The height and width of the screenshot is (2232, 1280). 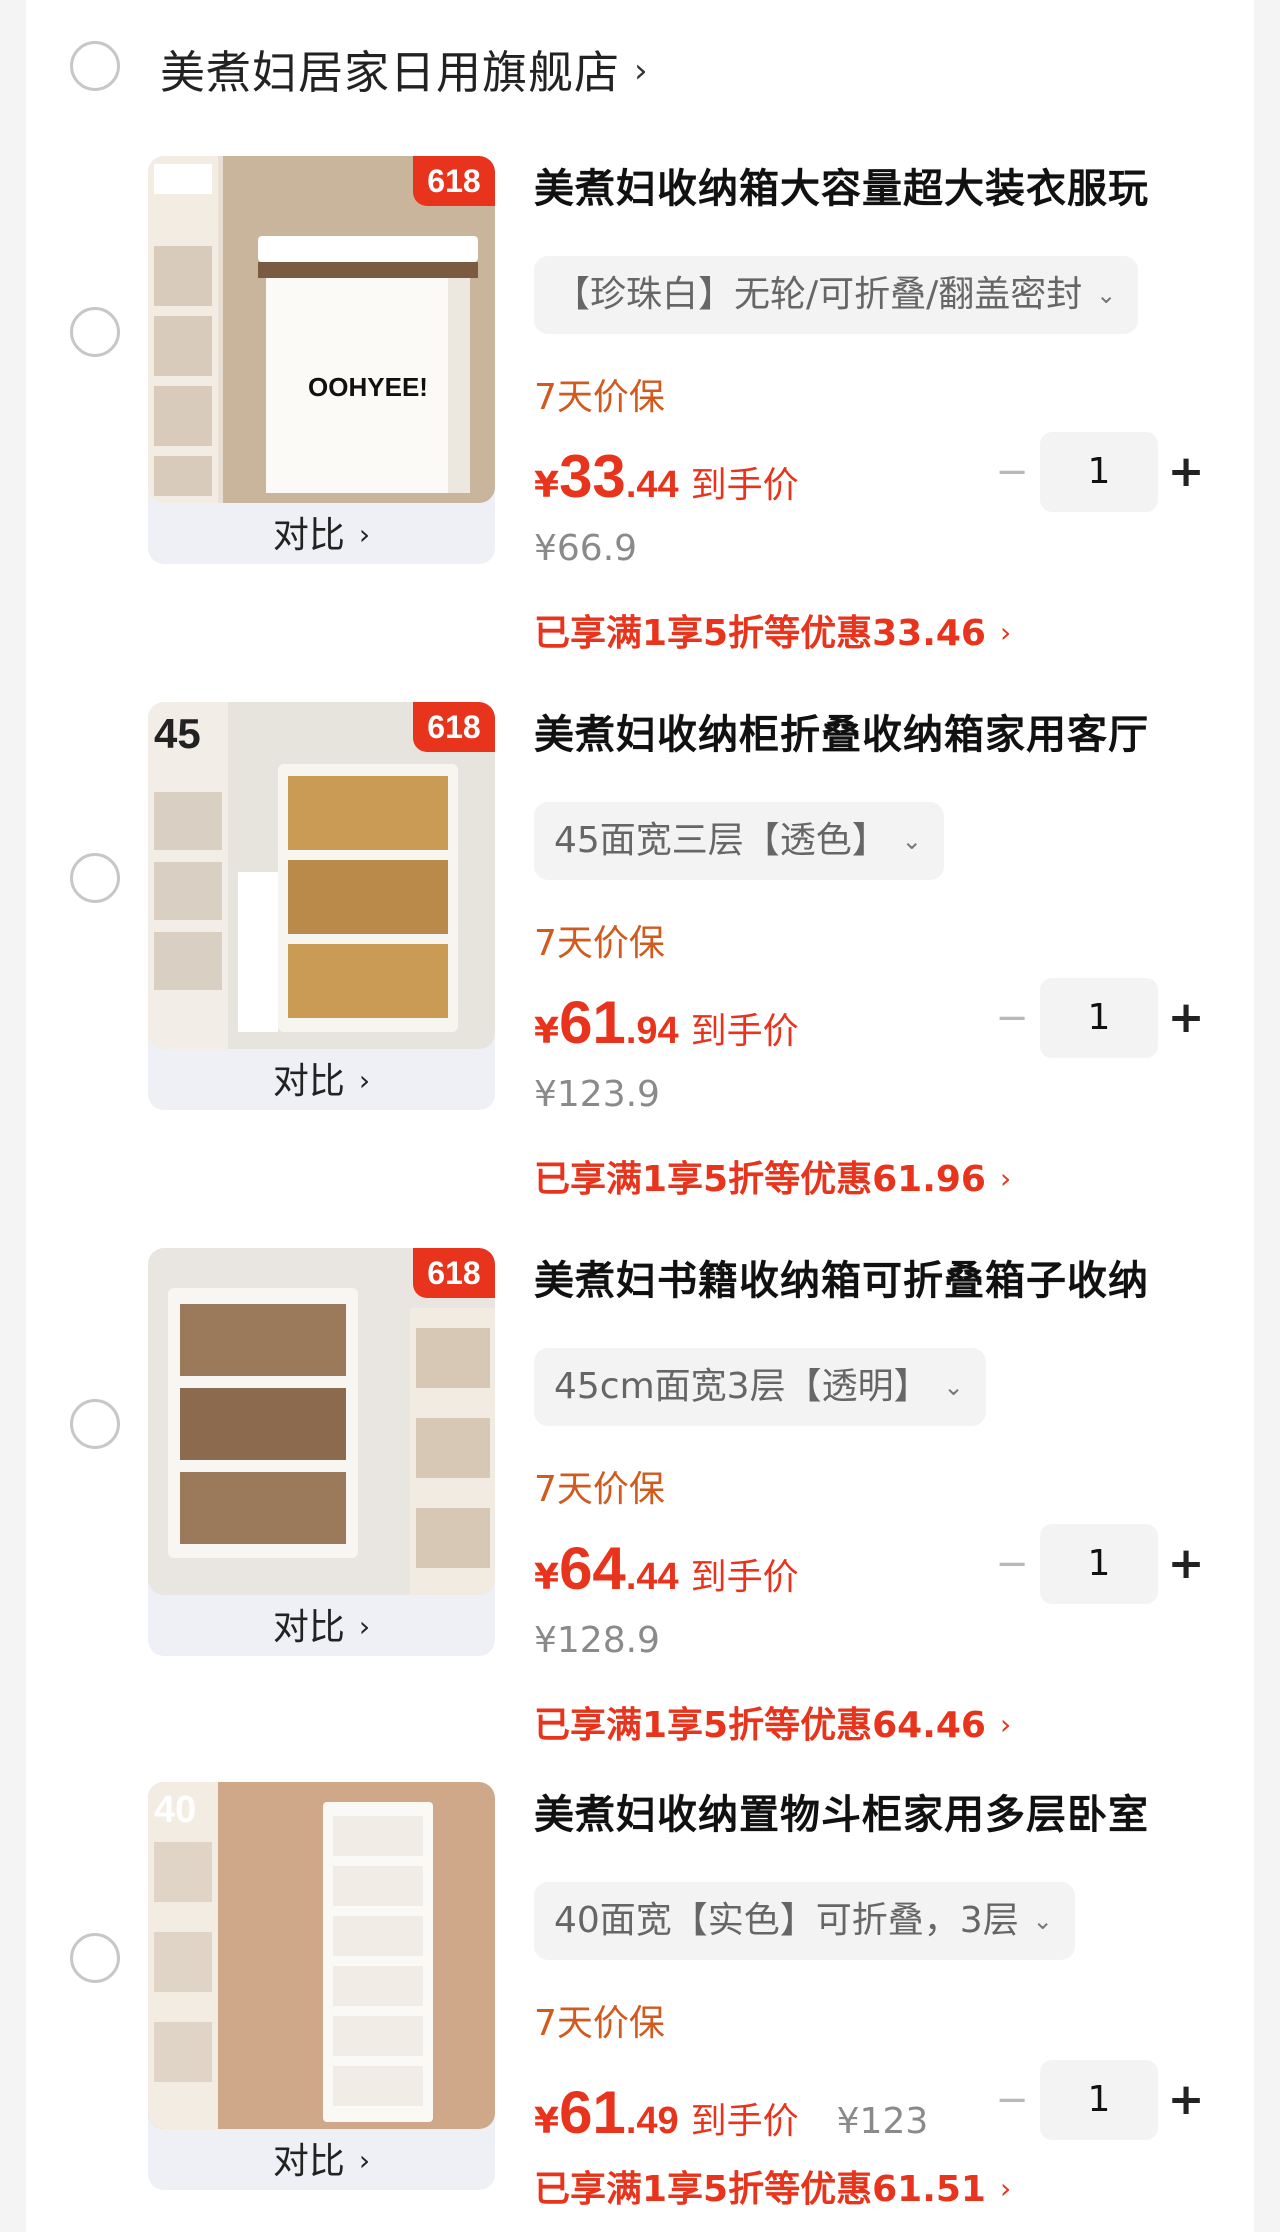 I want to click on product-image: OOHYEE! 618, so click(x=321, y=329).